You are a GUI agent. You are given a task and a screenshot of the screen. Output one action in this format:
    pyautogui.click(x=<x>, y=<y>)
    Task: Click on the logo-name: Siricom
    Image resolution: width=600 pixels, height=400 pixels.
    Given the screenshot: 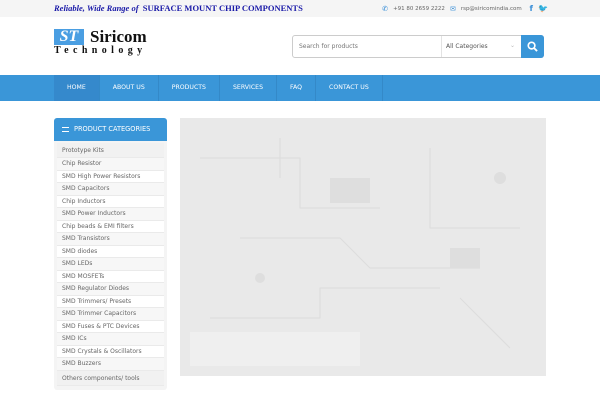 What is the action you would take?
    pyautogui.click(x=118, y=36)
    